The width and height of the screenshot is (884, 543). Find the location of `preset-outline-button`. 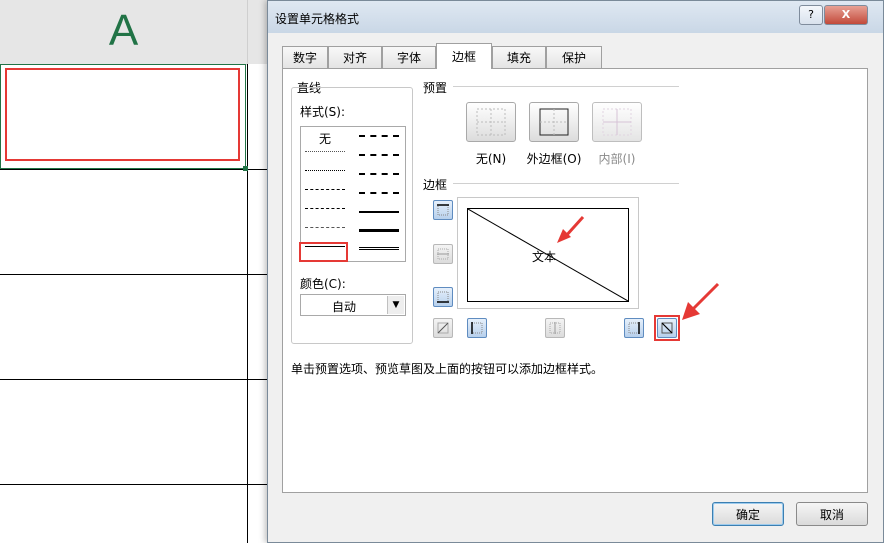

preset-outline-button is located at coordinates (554, 122).